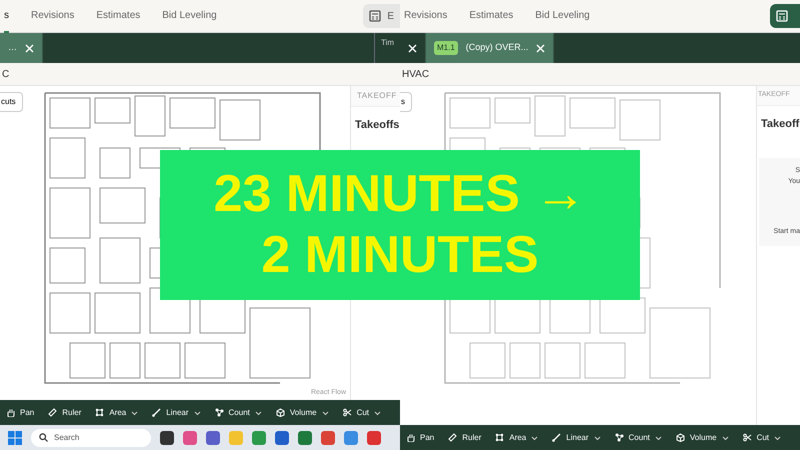 Image resolution: width=800 pixels, height=450 pixels. What do you see at coordinates (15, 437) in the screenshot?
I see `windows-logo-icon` at bounding box center [15, 437].